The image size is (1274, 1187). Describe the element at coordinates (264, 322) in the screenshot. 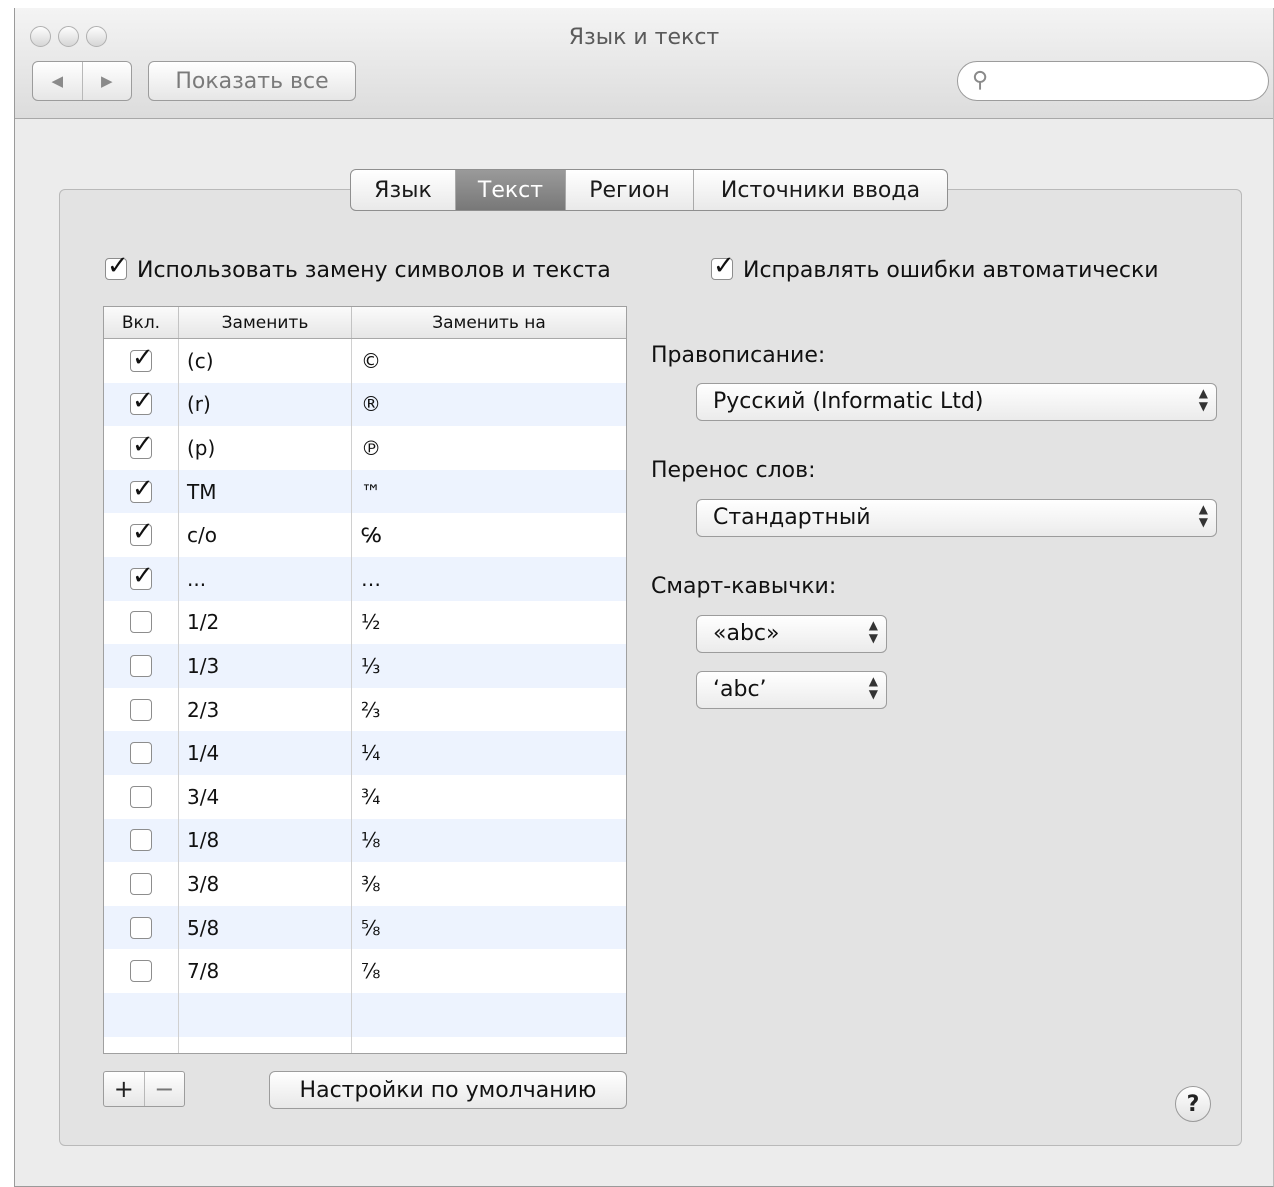

I see `column-header-replace: Заменить` at that location.